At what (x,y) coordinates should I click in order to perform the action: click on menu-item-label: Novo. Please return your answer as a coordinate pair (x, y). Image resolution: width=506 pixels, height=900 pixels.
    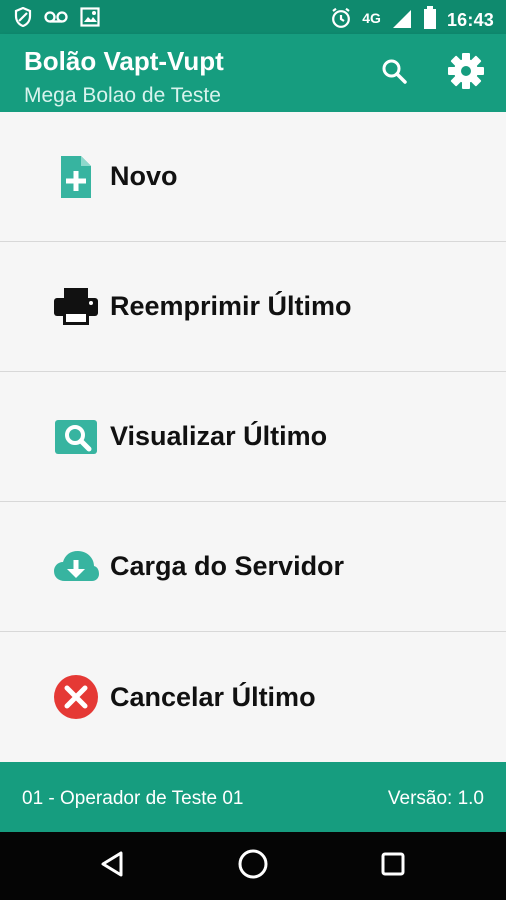
    Looking at the image, I should click on (144, 176).